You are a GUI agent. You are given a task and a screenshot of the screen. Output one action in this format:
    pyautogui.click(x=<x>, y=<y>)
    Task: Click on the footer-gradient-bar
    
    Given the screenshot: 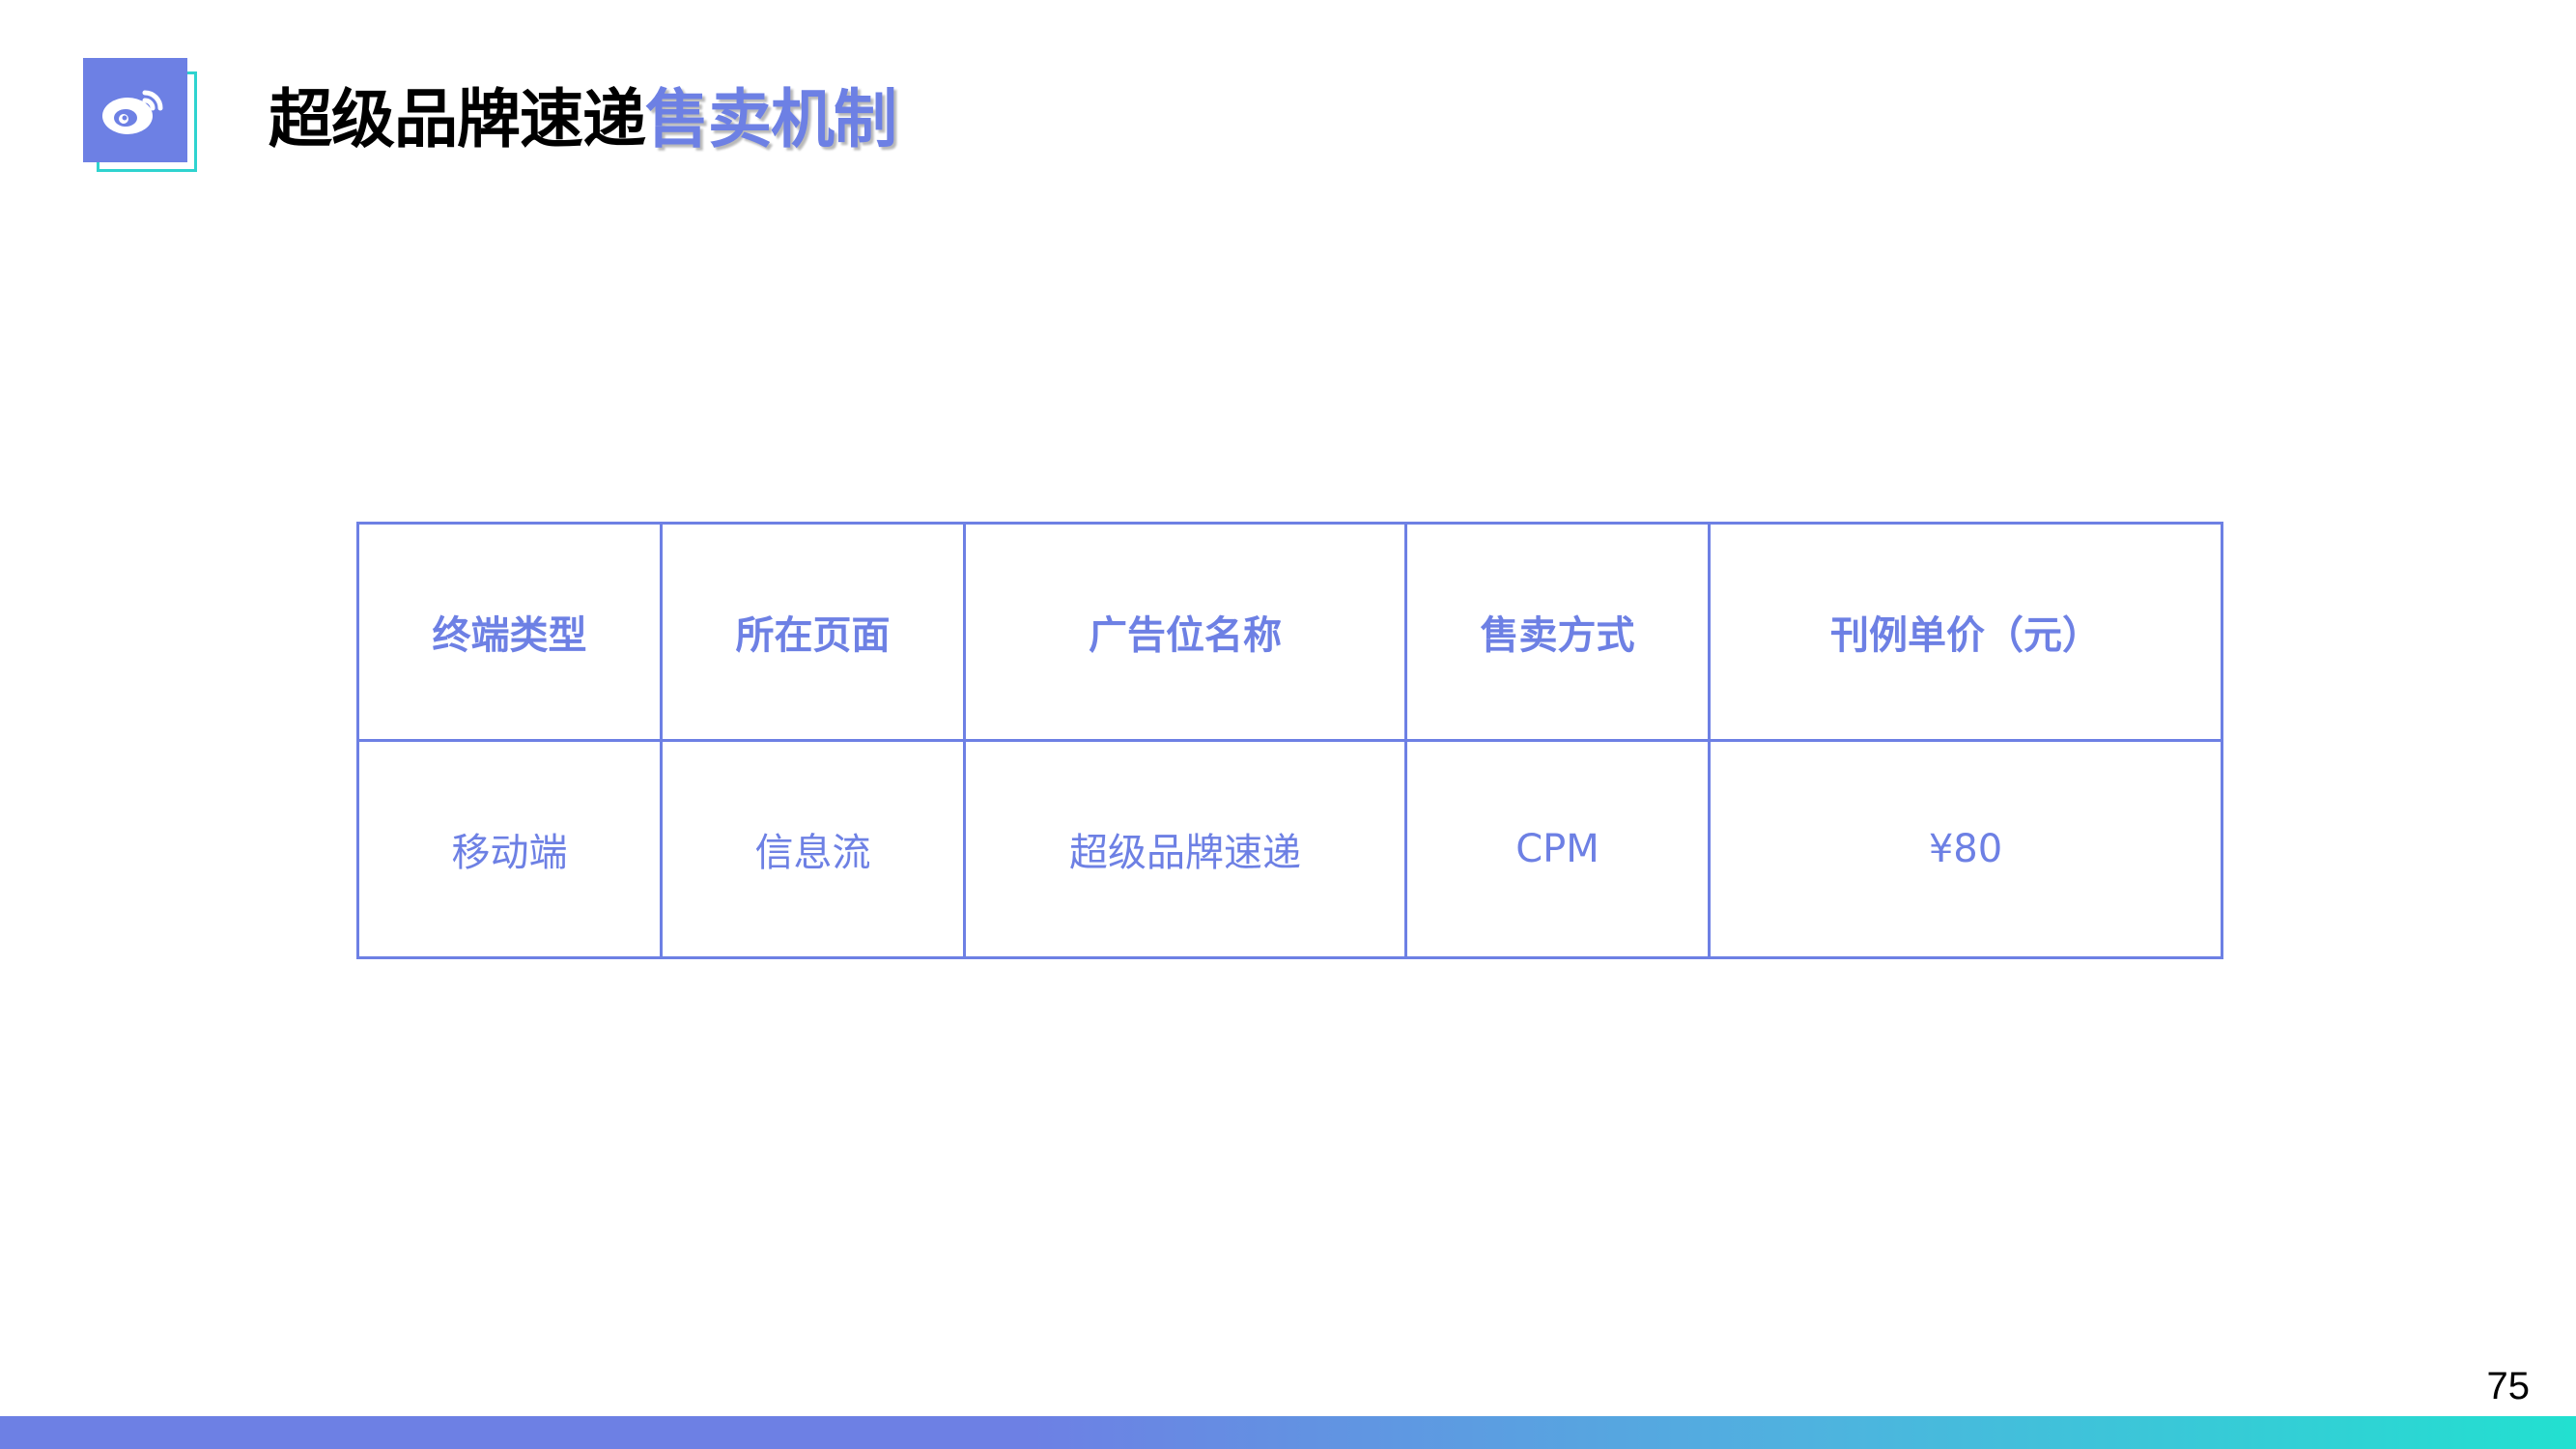 What is the action you would take?
    pyautogui.click(x=1288, y=1432)
    